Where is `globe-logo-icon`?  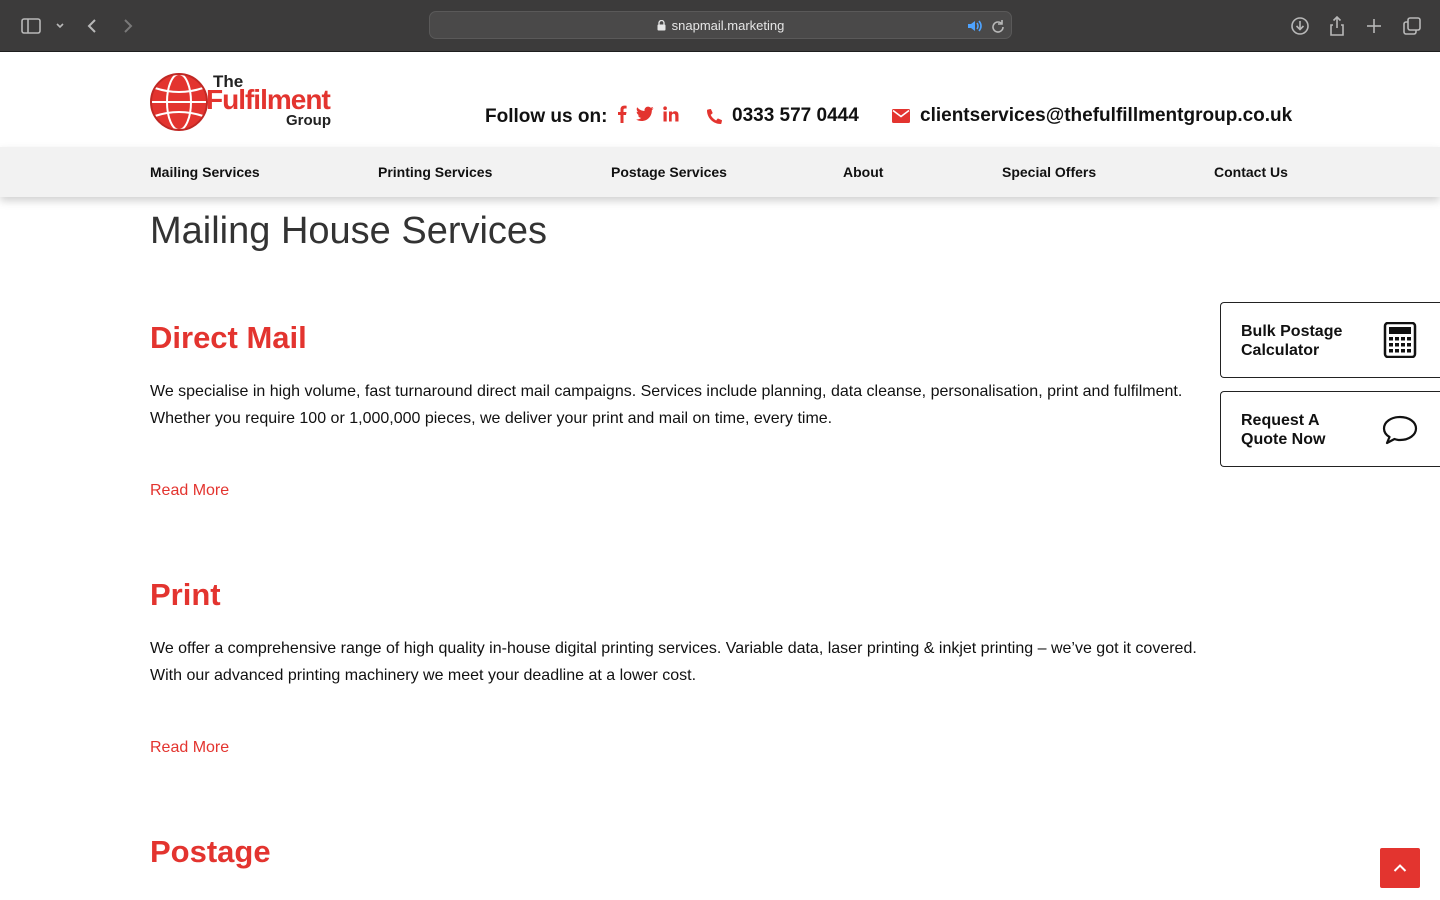
globe-logo-icon is located at coordinates (179, 102).